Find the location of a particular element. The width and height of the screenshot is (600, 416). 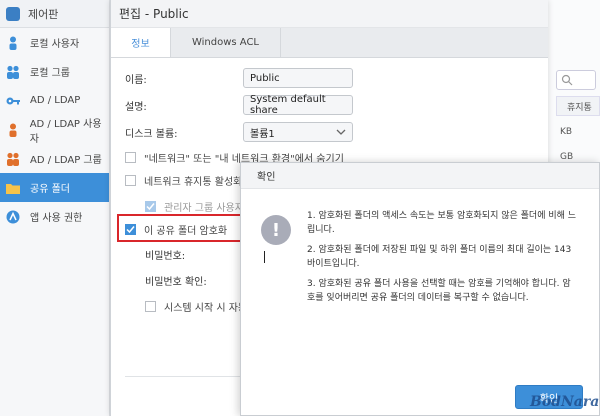

sidebar-item-1: 로컬 그룹 is located at coordinates (54, 71).